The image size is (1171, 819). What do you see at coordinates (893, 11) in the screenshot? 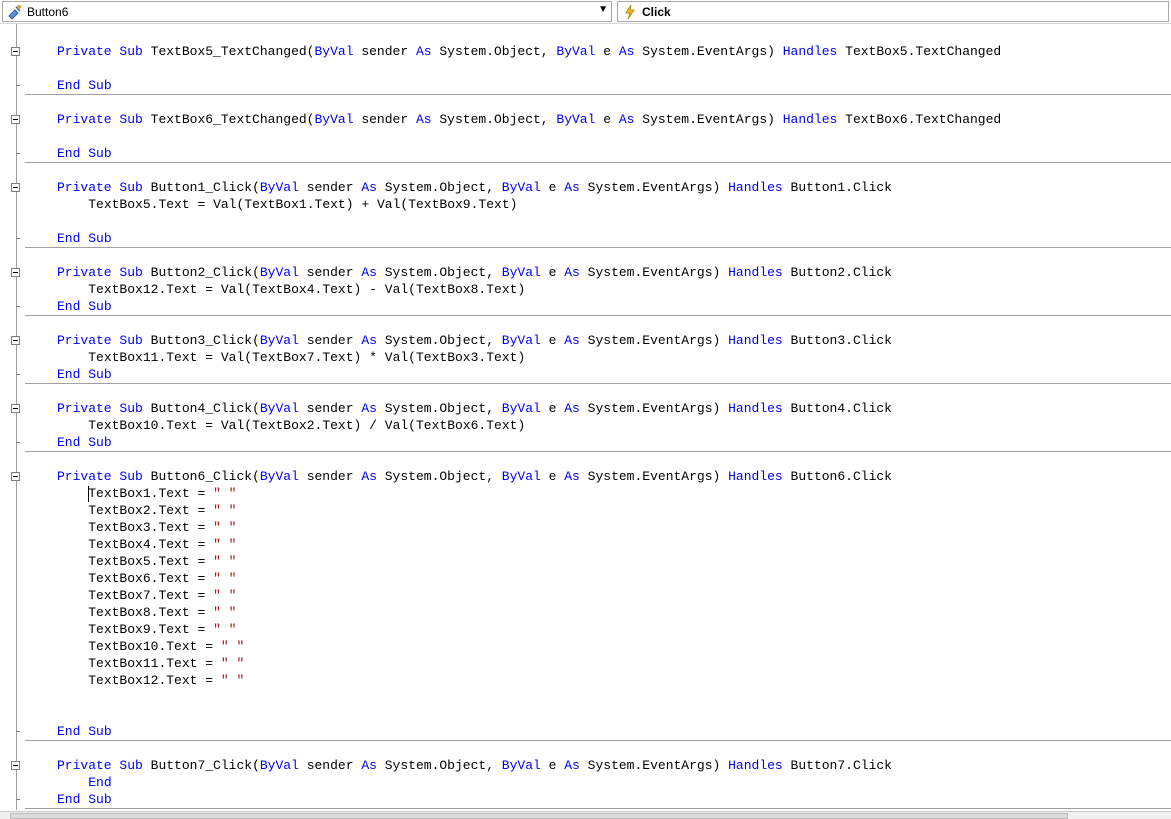
I see `event-dropdown: Click` at bounding box center [893, 11].